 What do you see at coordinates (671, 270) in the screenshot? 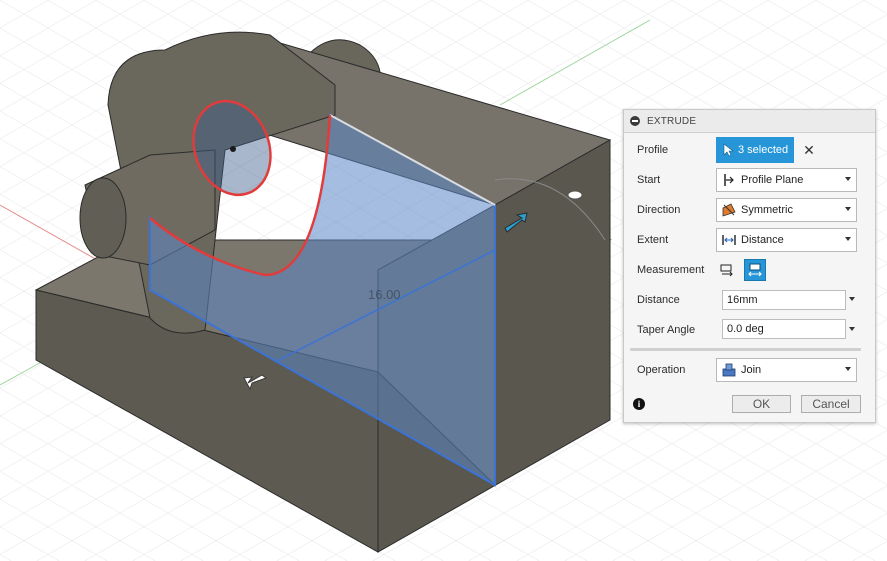
I see `measurement-label: Measurement` at bounding box center [671, 270].